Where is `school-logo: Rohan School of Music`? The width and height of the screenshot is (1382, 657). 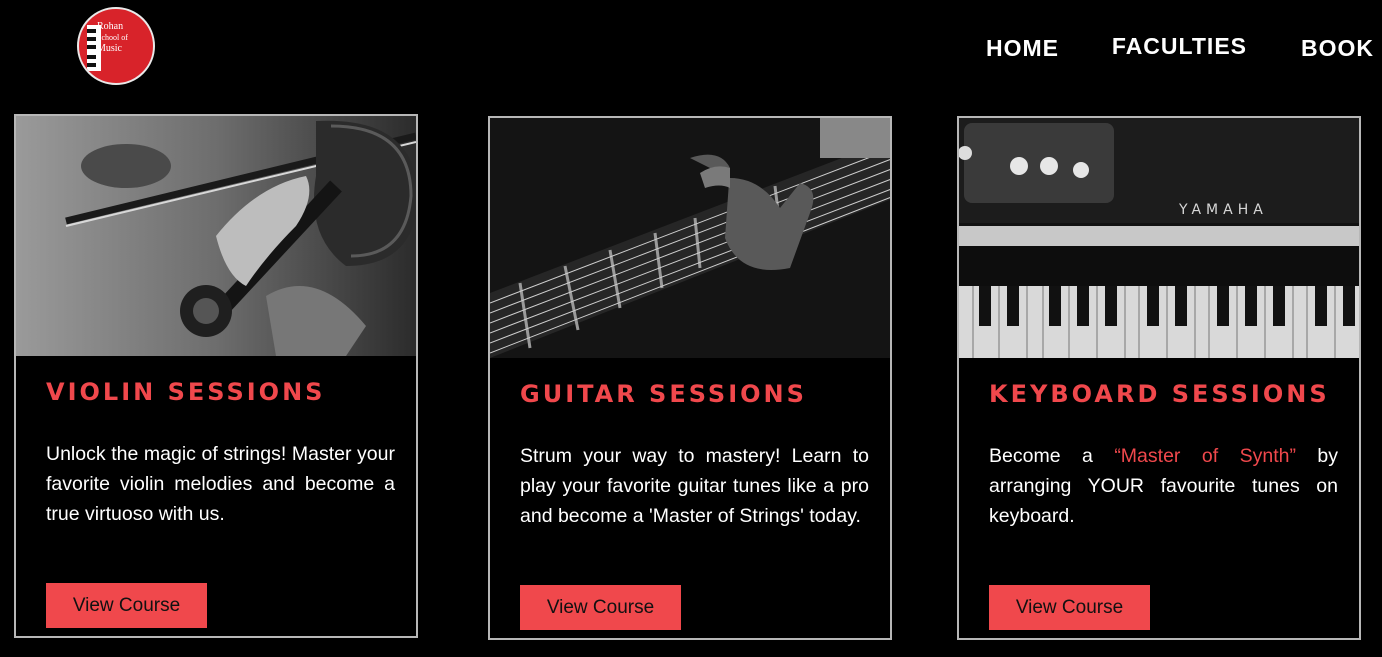 school-logo: Rohan School of Music is located at coordinates (116, 46).